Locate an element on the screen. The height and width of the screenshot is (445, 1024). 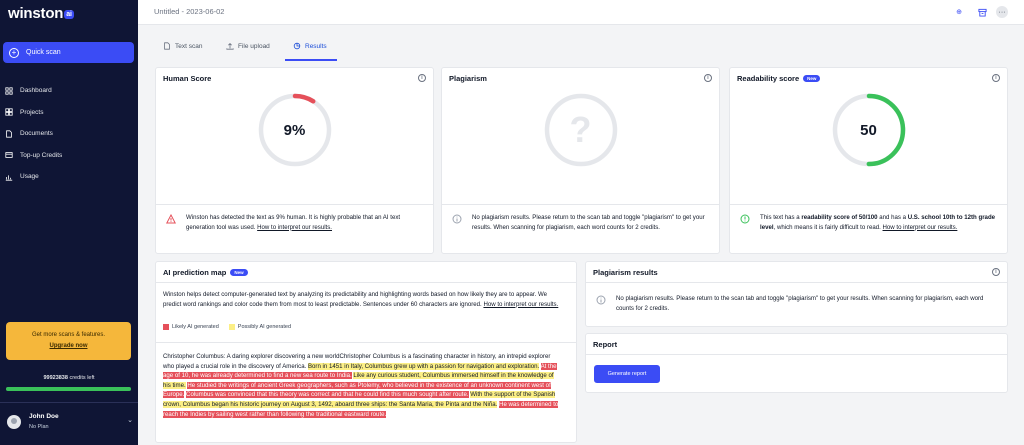
upgrade-promo: Get more scans & features. Upgrade now is located at coordinates (68, 341).